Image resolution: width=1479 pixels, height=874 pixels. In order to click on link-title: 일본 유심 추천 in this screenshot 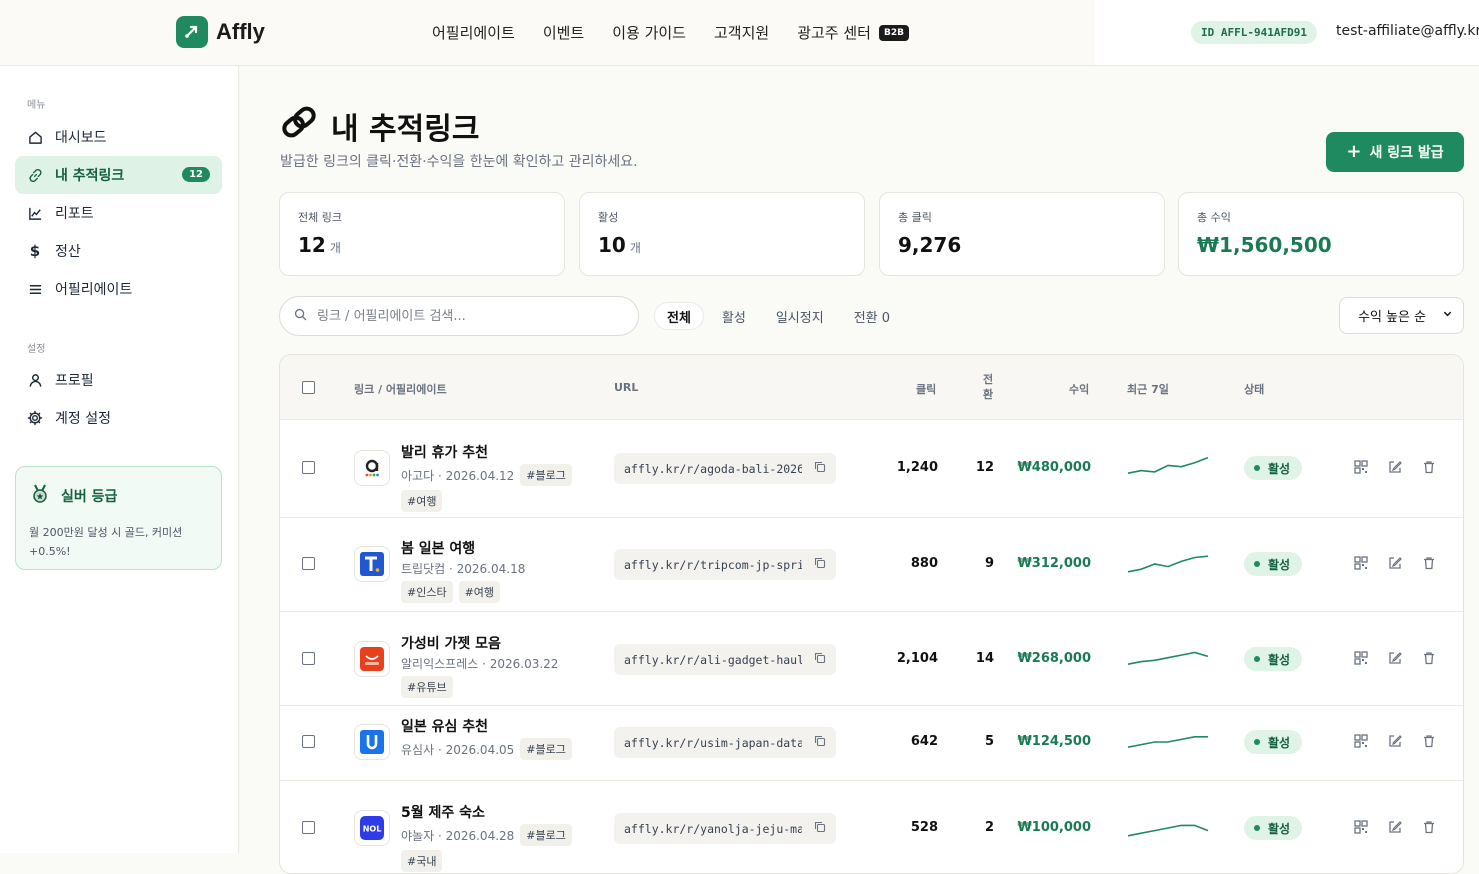, I will do `click(444, 726)`.